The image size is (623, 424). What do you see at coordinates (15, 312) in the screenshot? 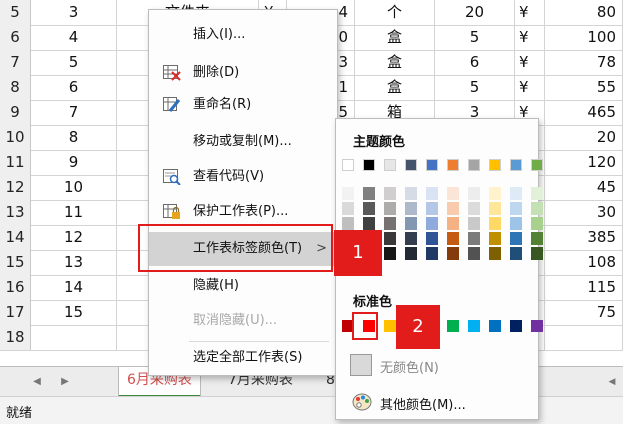
I see `row-header: 17` at bounding box center [15, 312].